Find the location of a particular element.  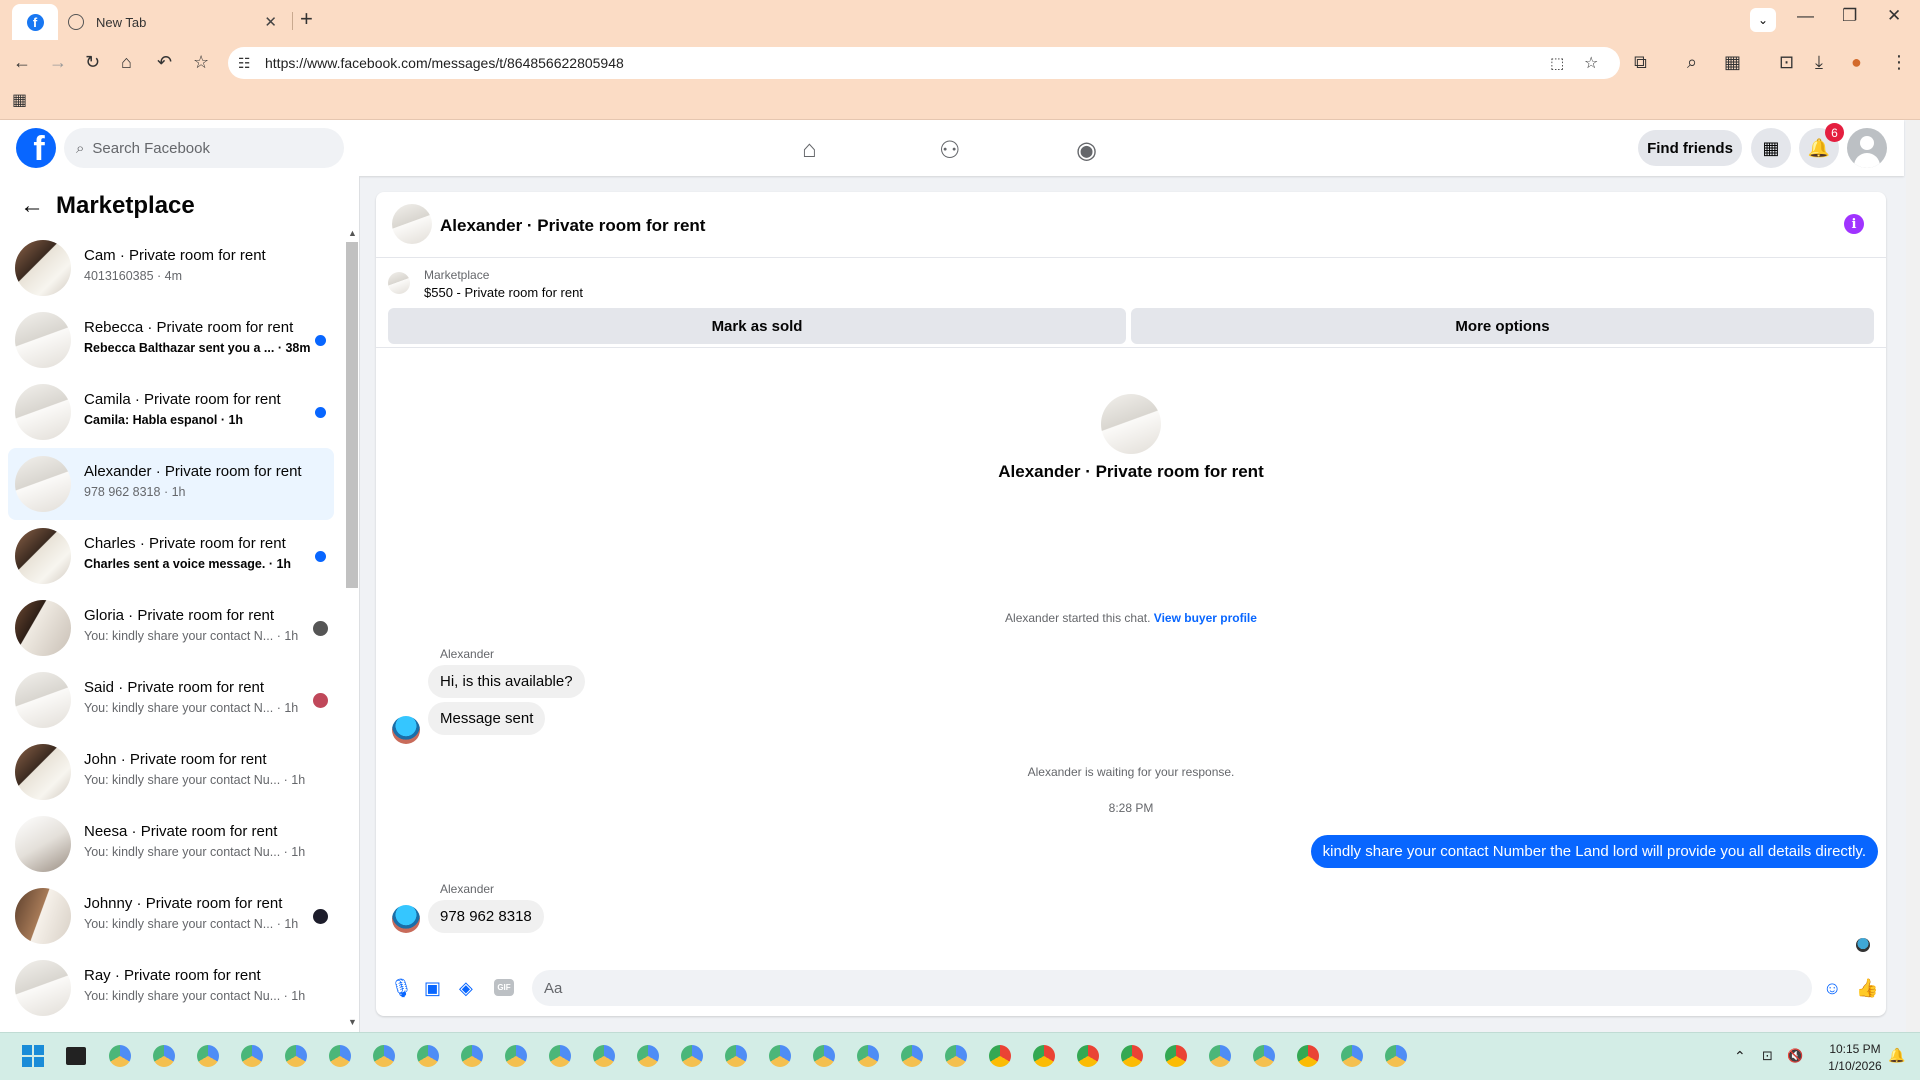

restore-icon: ❐ is located at coordinates (1849, 16).